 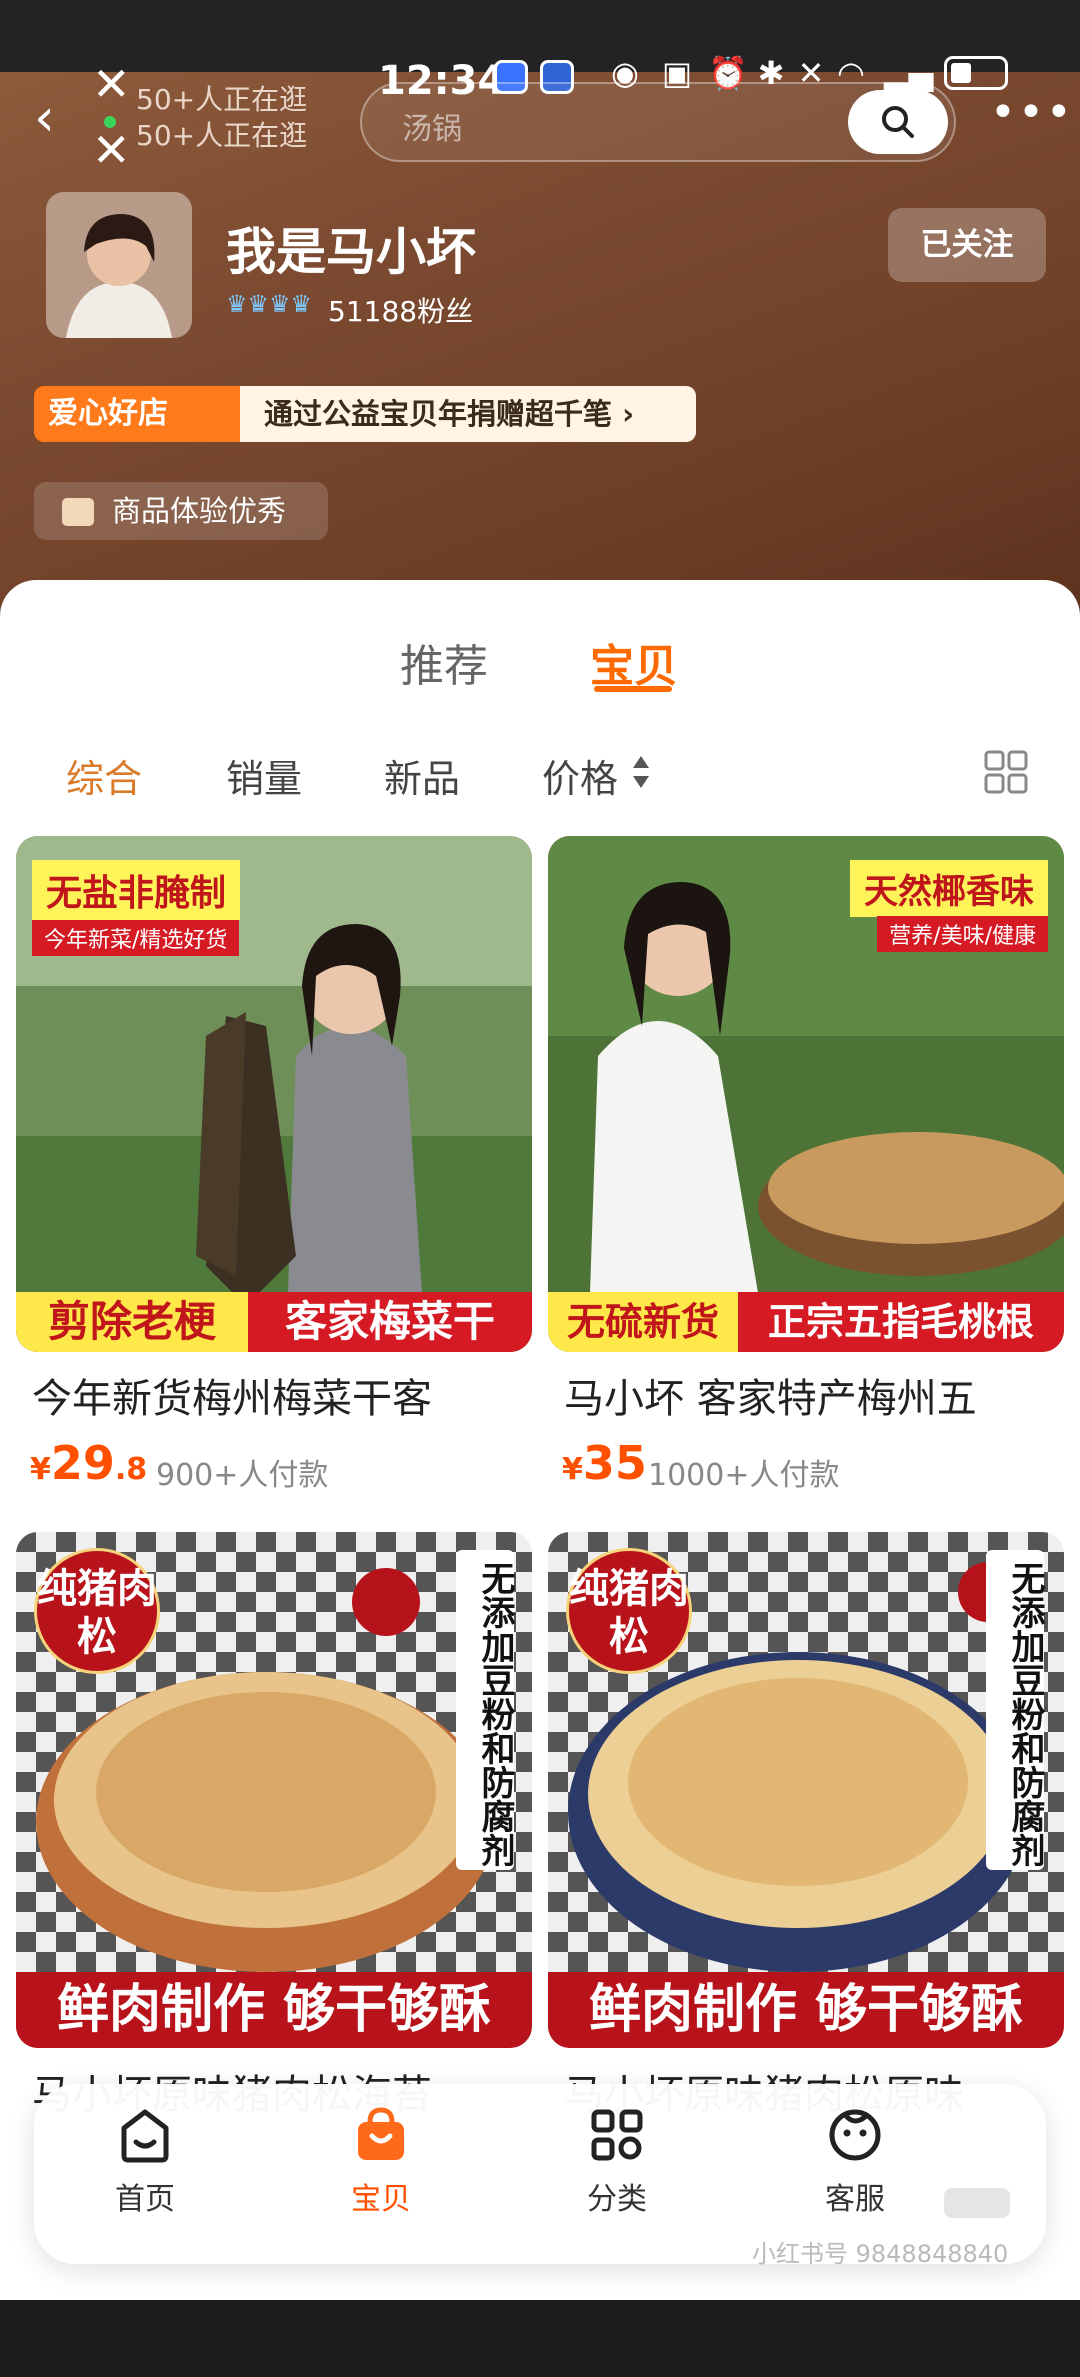 What do you see at coordinates (131, 1469) in the screenshot?
I see `price-decimal: .8` at bounding box center [131, 1469].